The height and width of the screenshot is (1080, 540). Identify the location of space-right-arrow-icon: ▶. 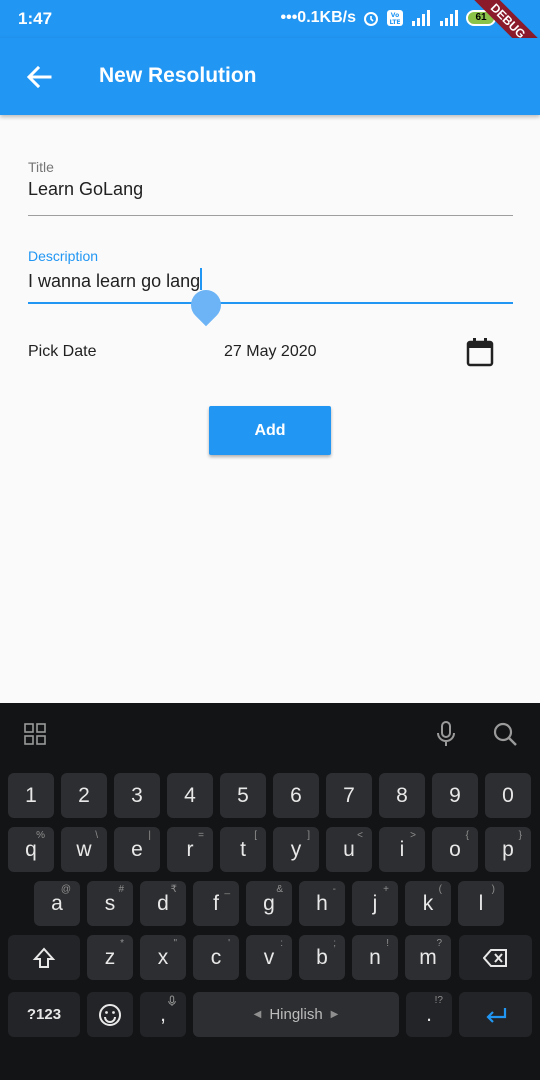
(334, 1014).